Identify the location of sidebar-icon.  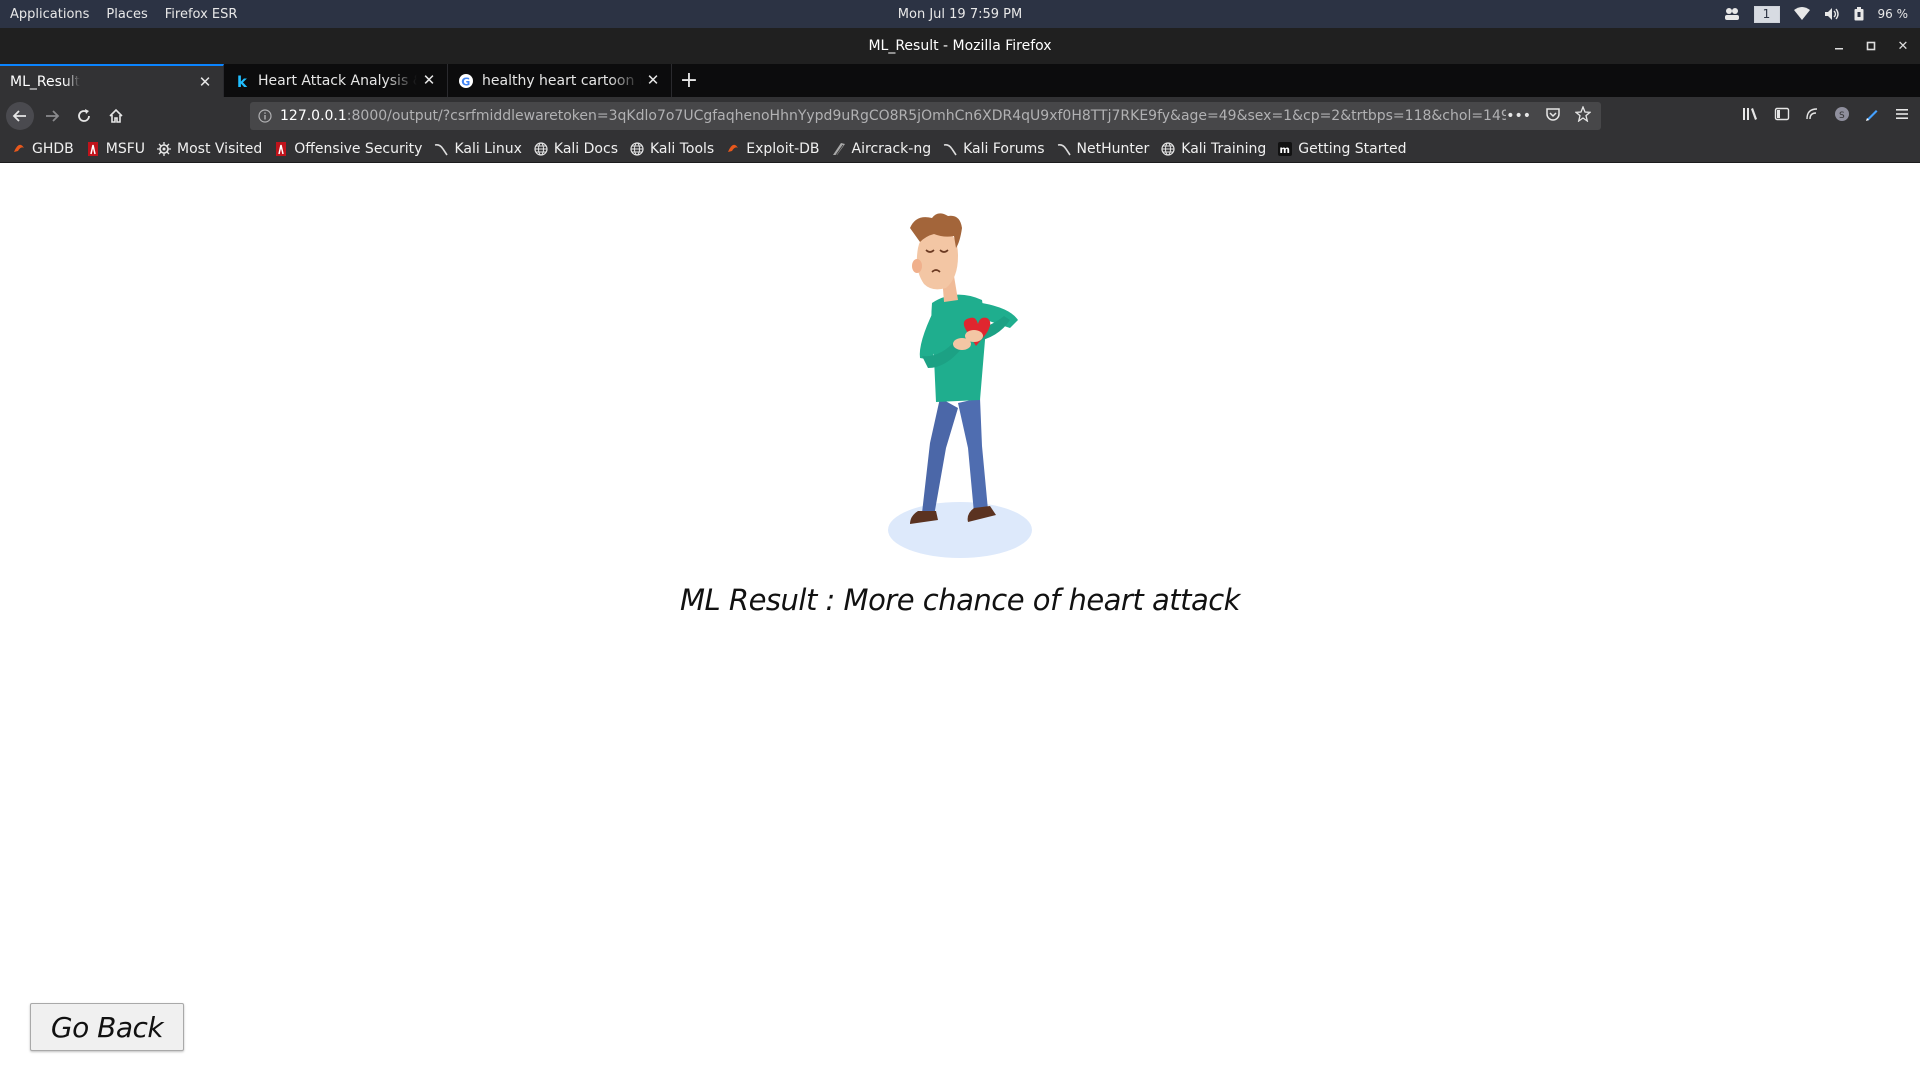
(1782, 116).